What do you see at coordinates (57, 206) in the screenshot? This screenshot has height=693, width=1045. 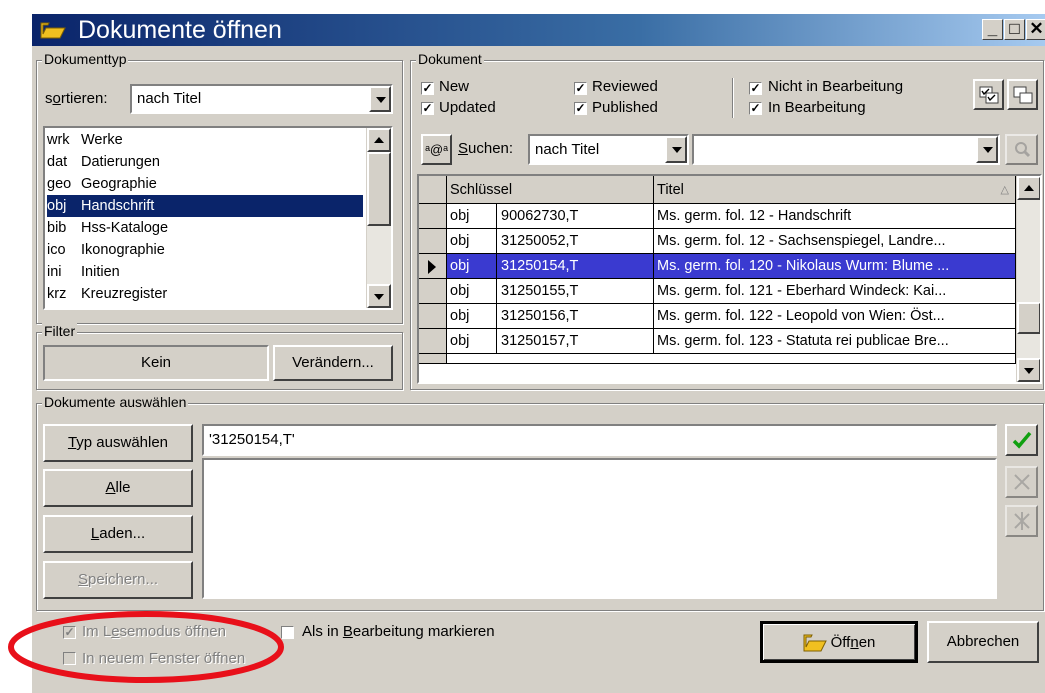 I see `type-code: obj` at bounding box center [57, 206].